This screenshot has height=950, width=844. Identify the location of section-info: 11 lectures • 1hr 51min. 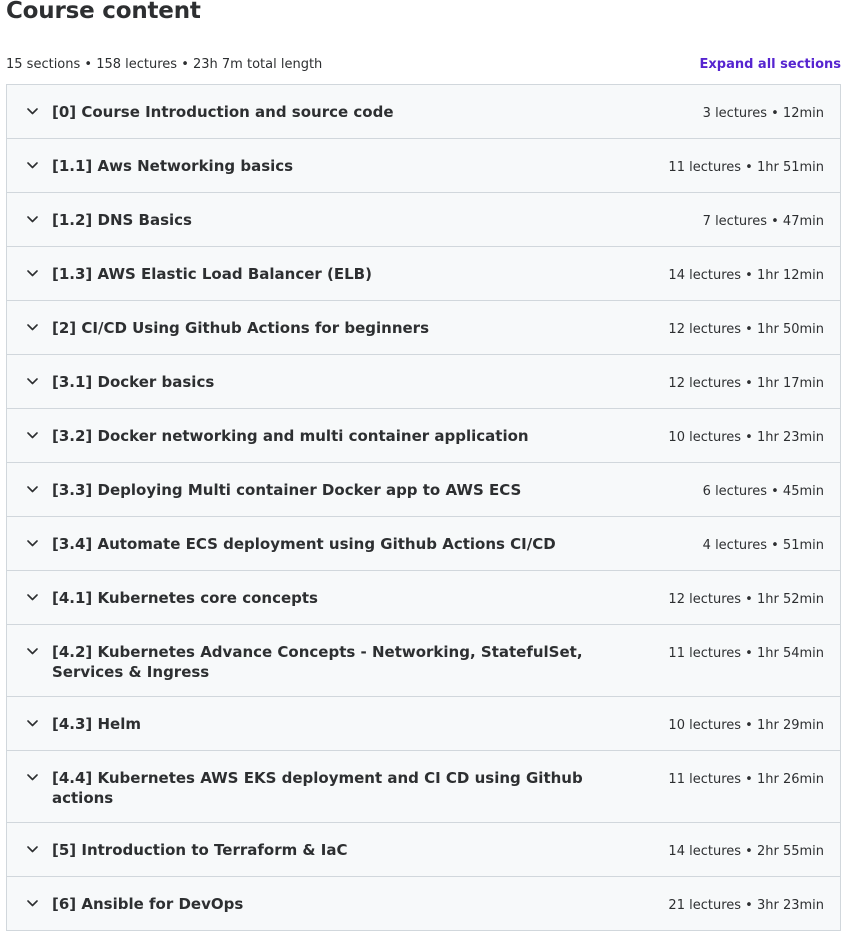
(746, 167).